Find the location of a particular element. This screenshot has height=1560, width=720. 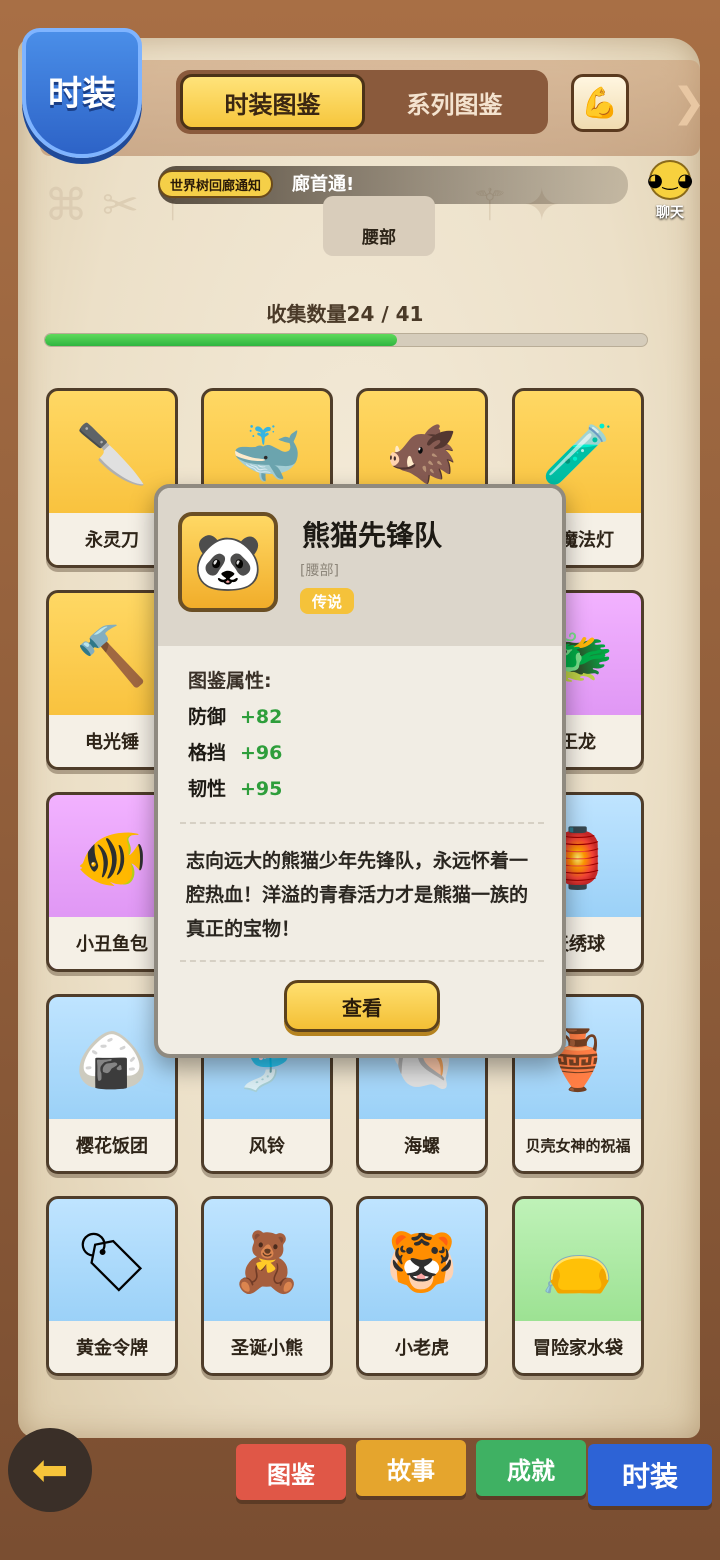

gold-token-icon: 🏷 is located at coordinates (112, 1261).